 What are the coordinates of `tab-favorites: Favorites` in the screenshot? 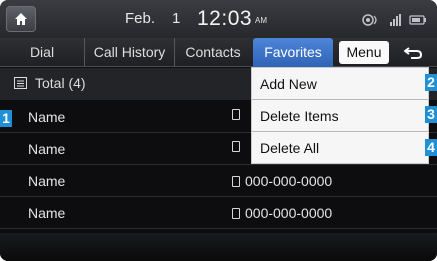 It's located at (293, 52).